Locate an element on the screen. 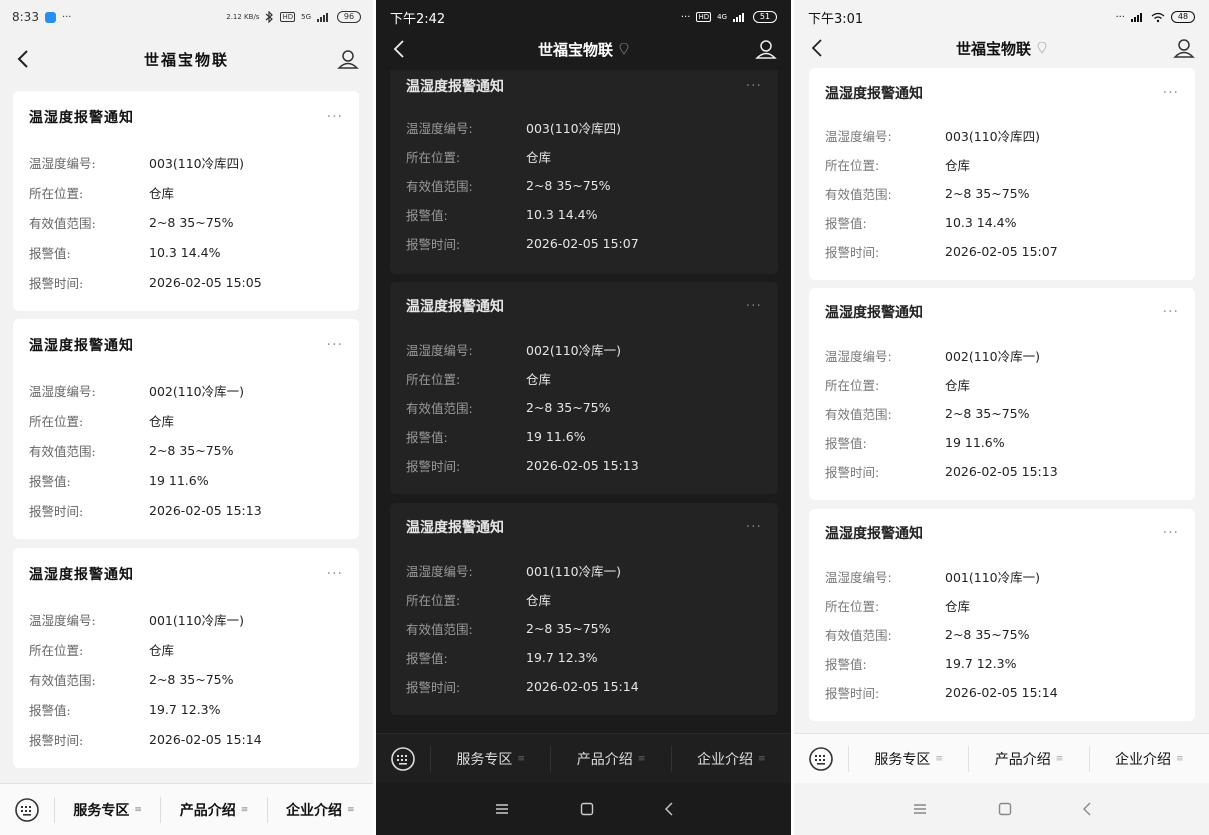  location-pin-icon is located at coordinates (1042, 48).